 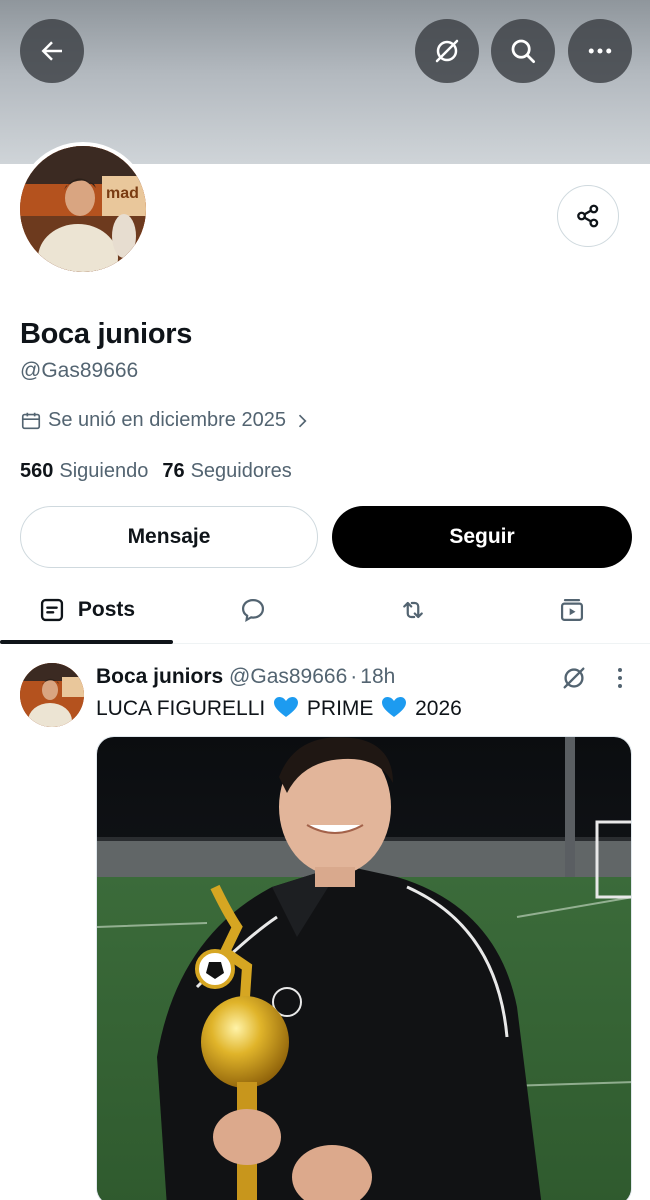 I want to click on post-more-icon, so click(x=620, y=678).